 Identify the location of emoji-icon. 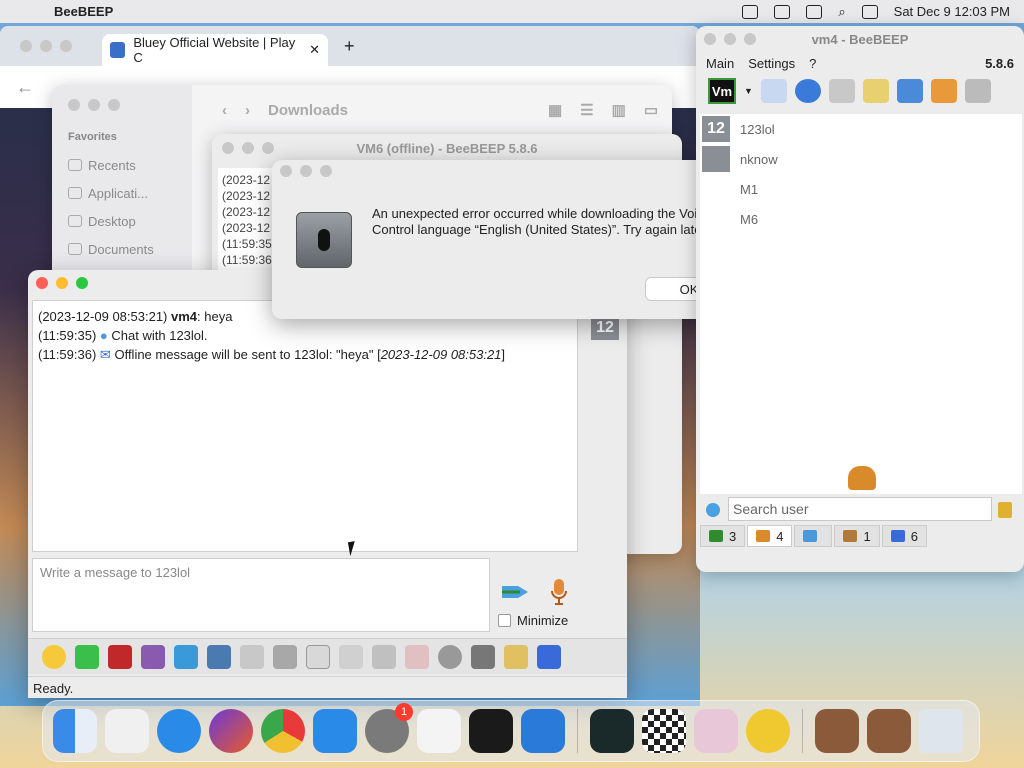
(54, 656).